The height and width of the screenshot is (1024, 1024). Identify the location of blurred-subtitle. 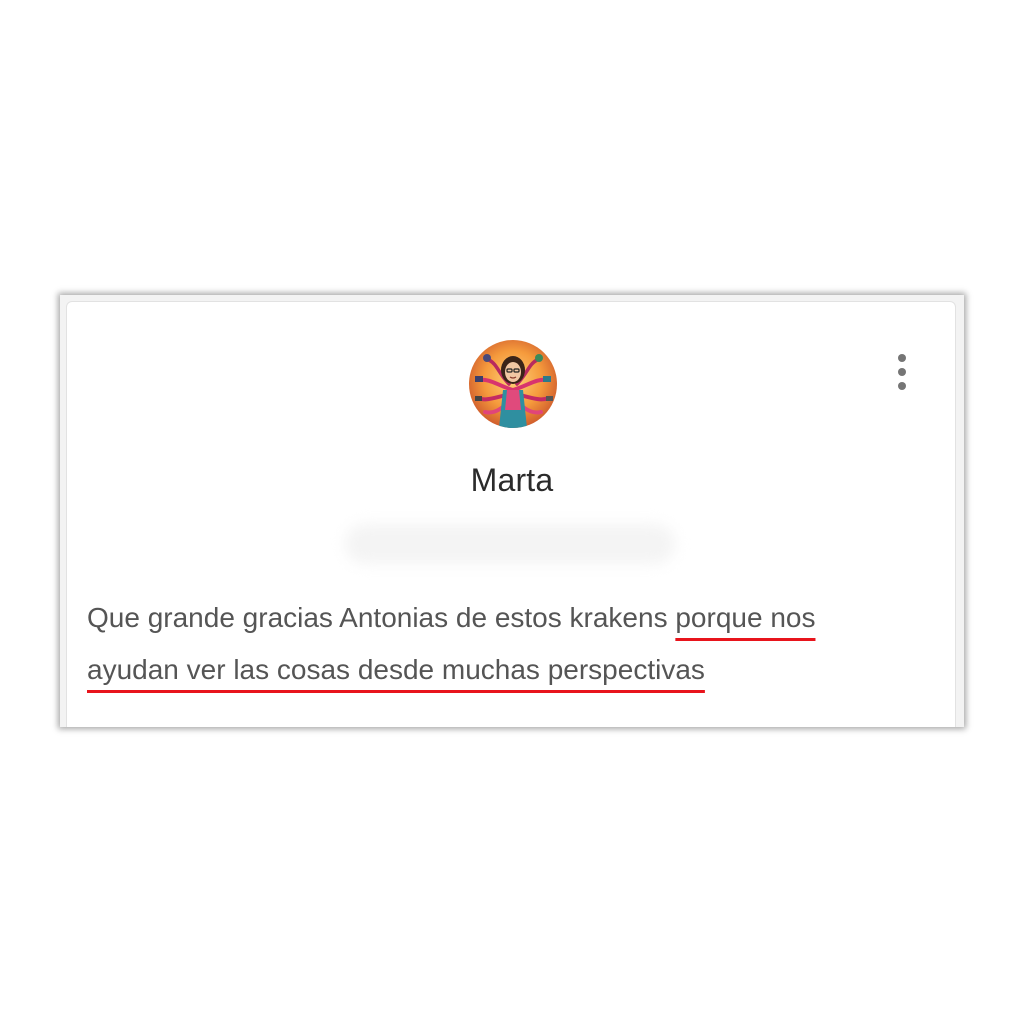
(510, 544).